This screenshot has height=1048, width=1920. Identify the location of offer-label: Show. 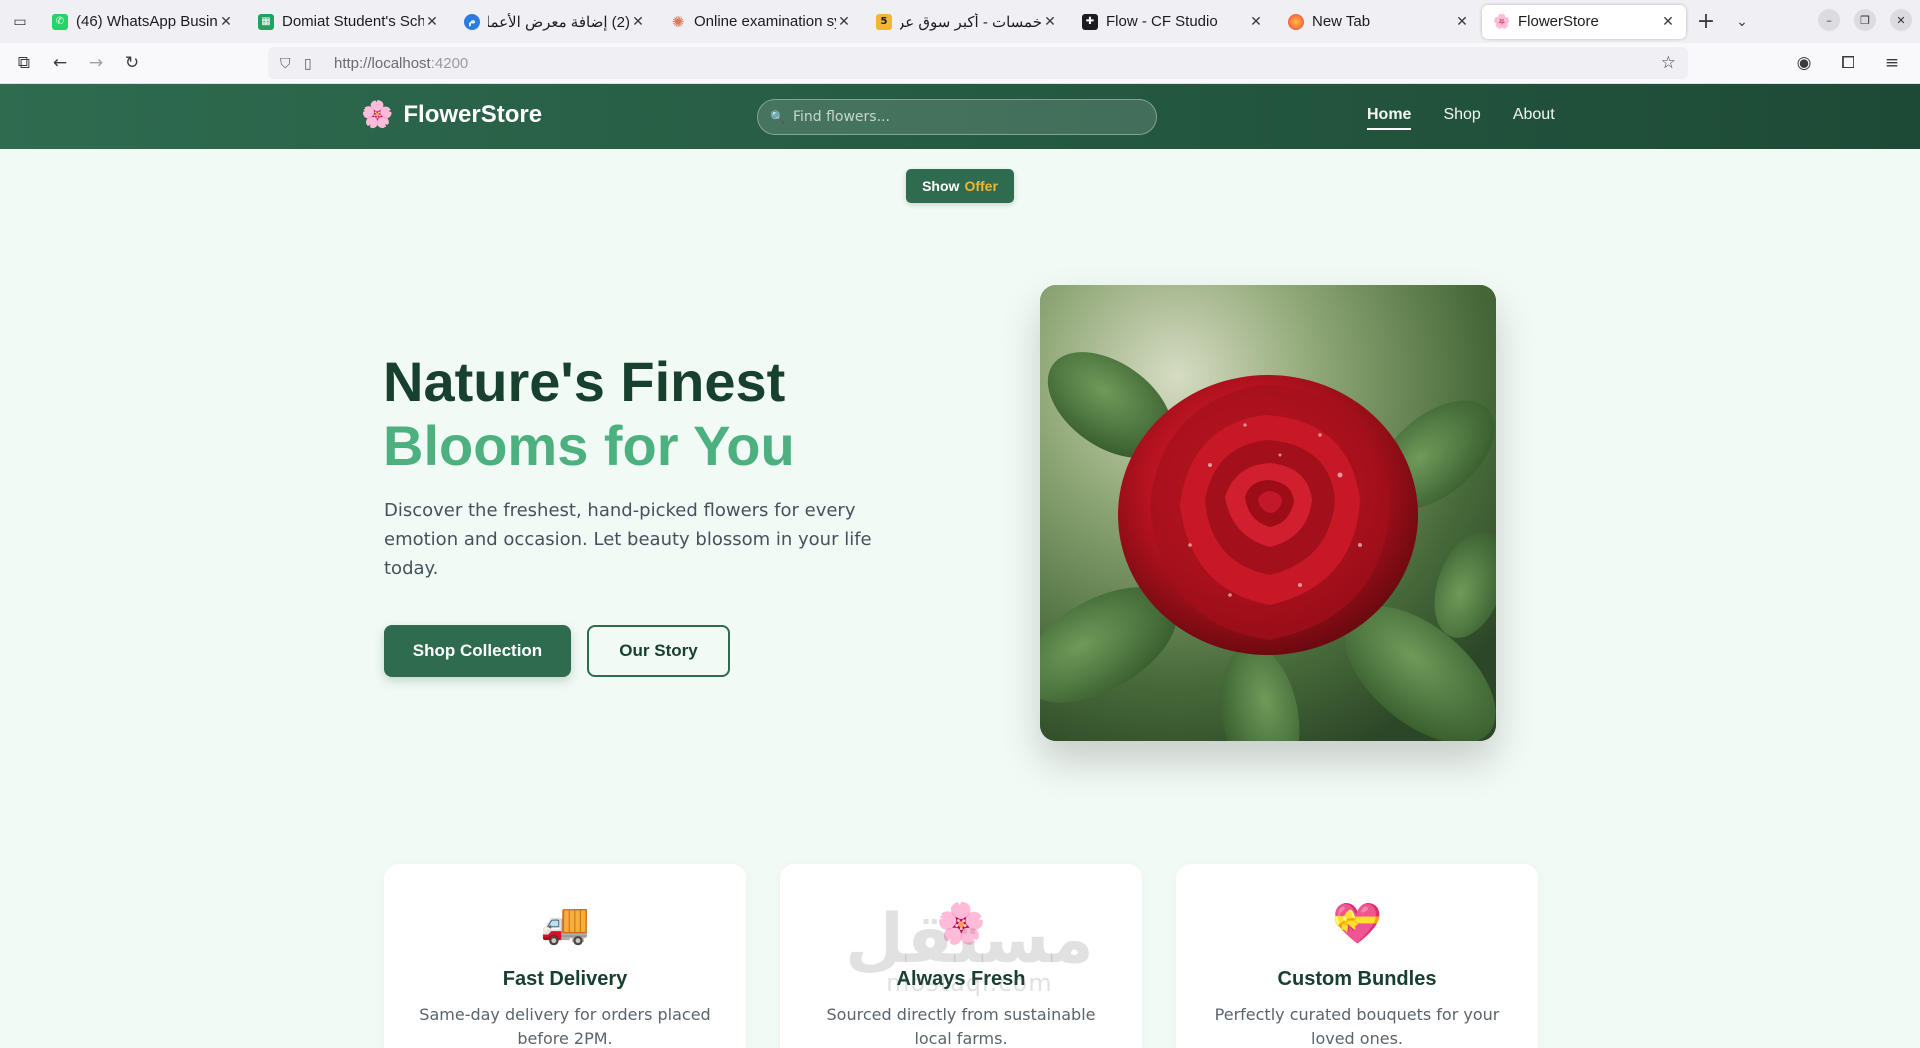
(941, 186).